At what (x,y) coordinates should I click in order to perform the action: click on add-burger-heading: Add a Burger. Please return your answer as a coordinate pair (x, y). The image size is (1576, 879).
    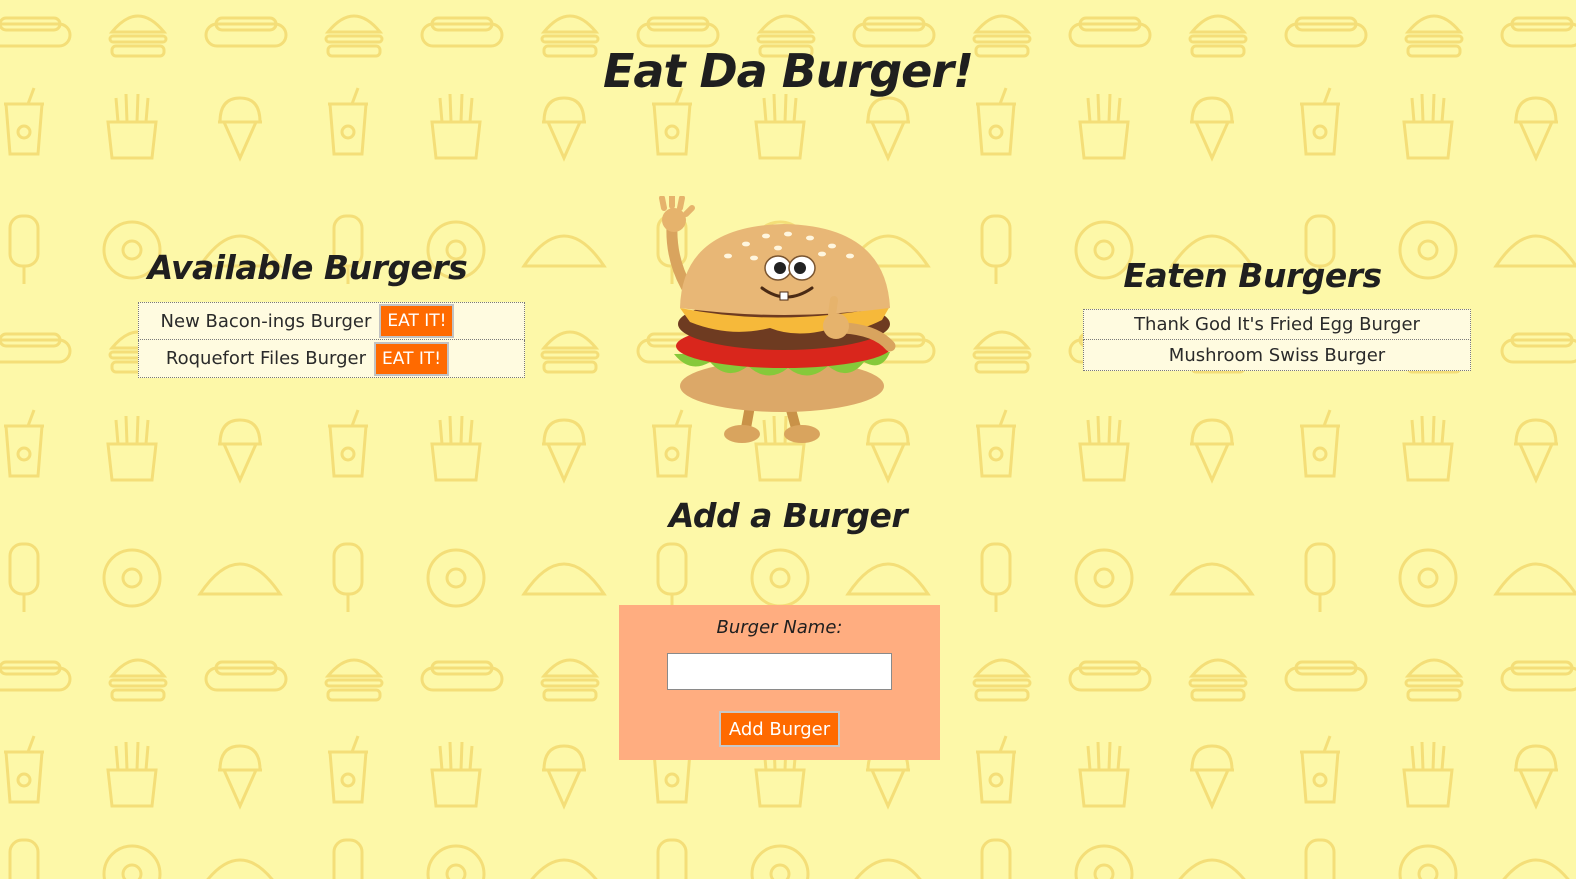
    Looking at the image, I should click on (788, 515).